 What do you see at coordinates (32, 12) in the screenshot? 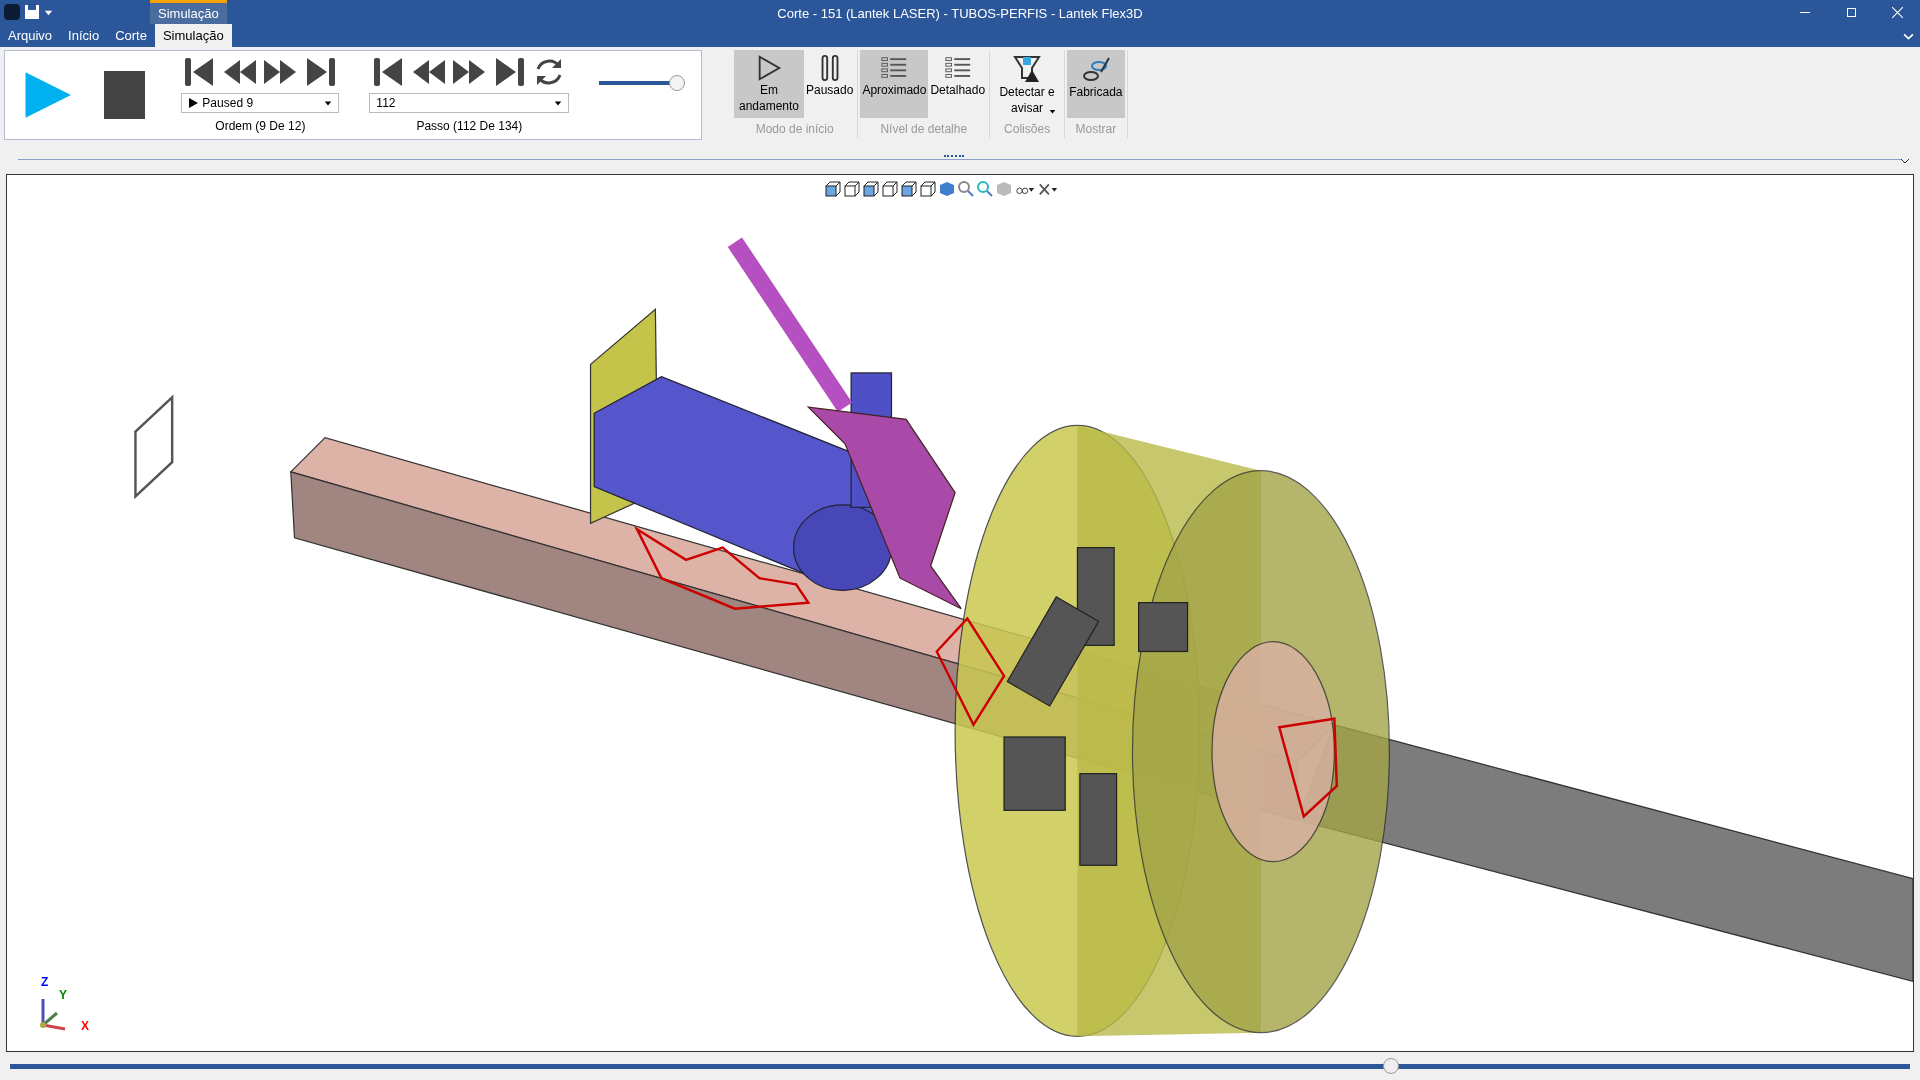
I see `save-icon` at bounding box center [32, 12].